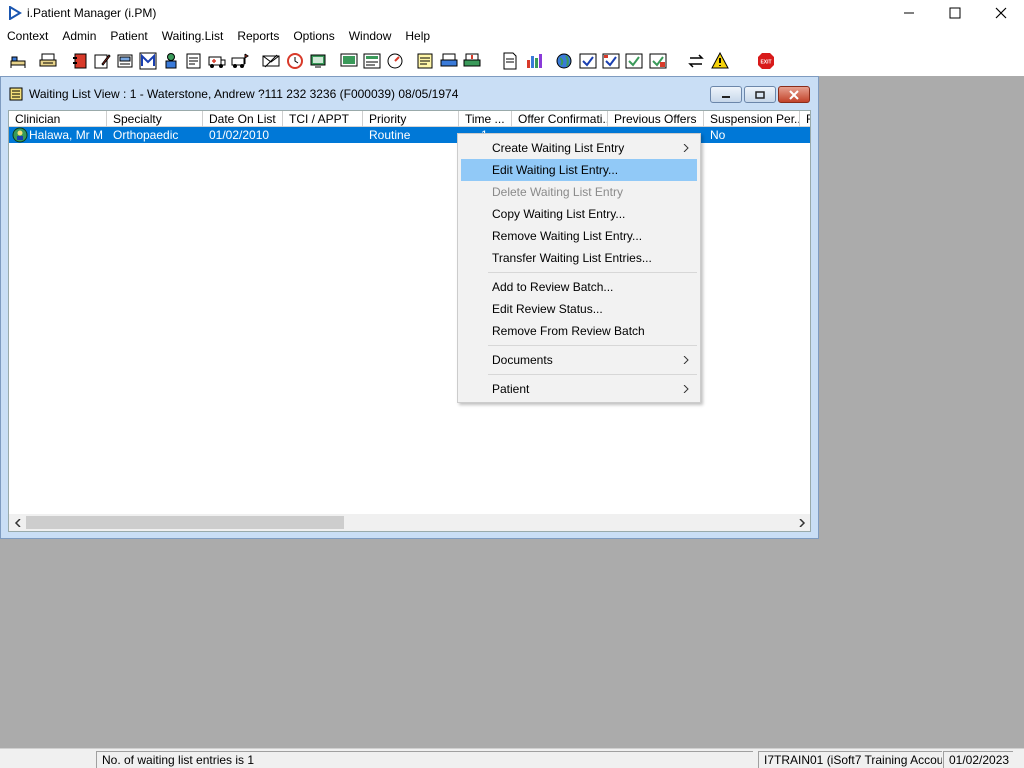 This screenshot has width=1024, height=768. I want to click on toolbar-m-button, so click(148, 61).